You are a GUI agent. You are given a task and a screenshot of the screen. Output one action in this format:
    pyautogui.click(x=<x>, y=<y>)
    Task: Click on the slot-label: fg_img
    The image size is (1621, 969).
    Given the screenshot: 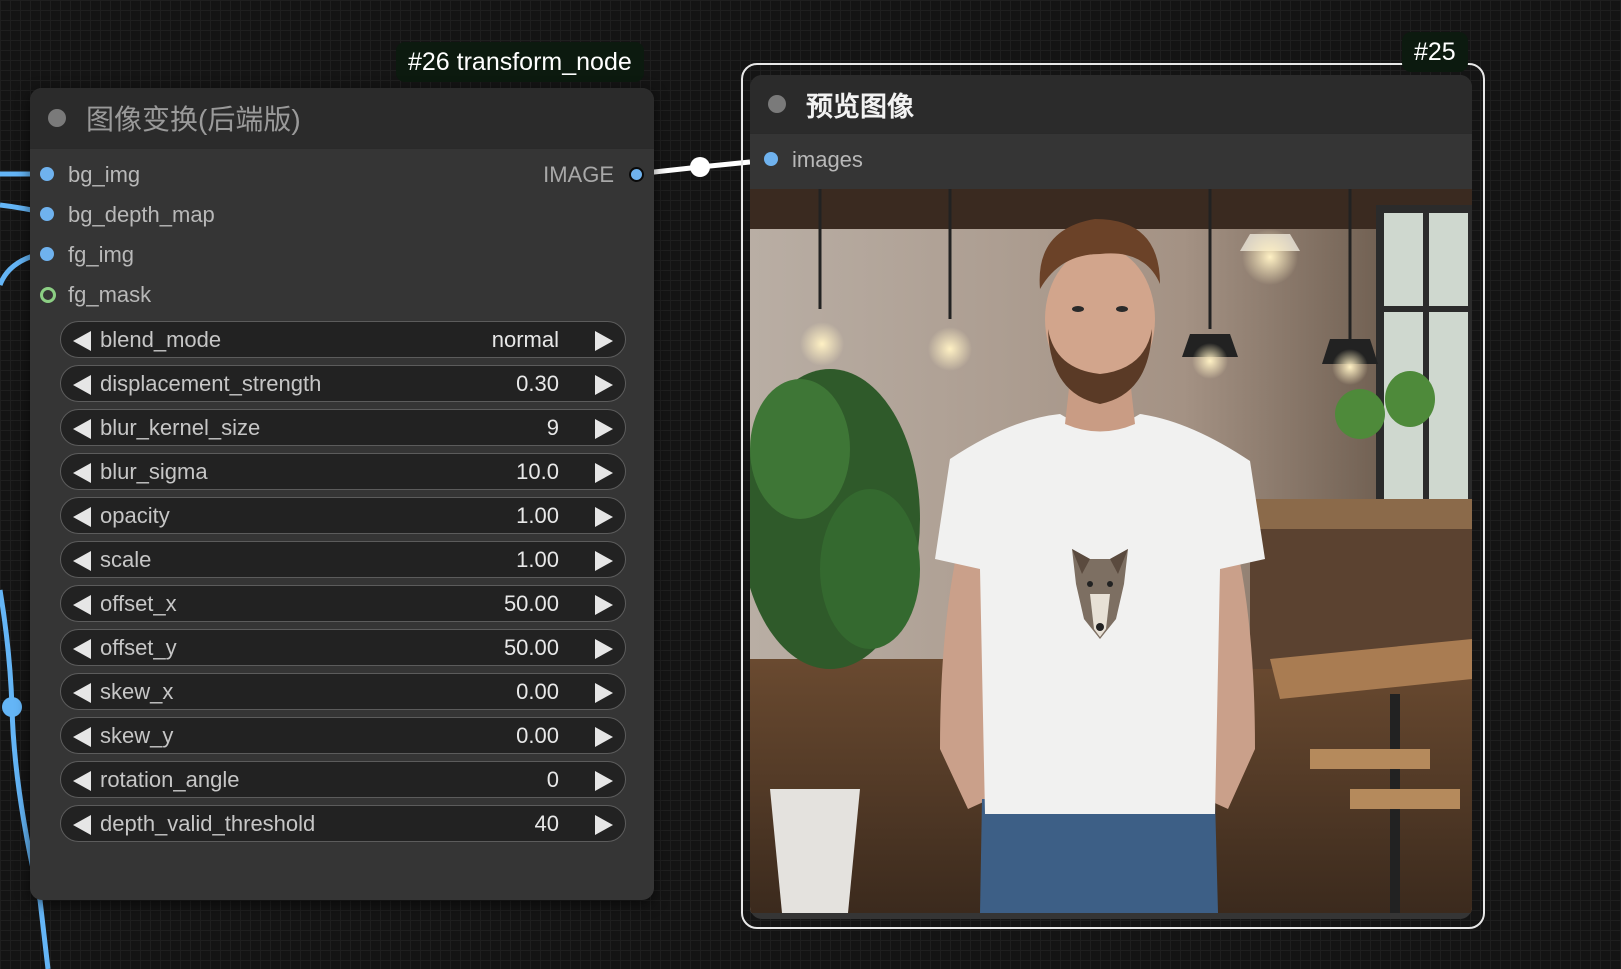 What is the action you would take?
    pyautogui.click(x=101, y=254)
    